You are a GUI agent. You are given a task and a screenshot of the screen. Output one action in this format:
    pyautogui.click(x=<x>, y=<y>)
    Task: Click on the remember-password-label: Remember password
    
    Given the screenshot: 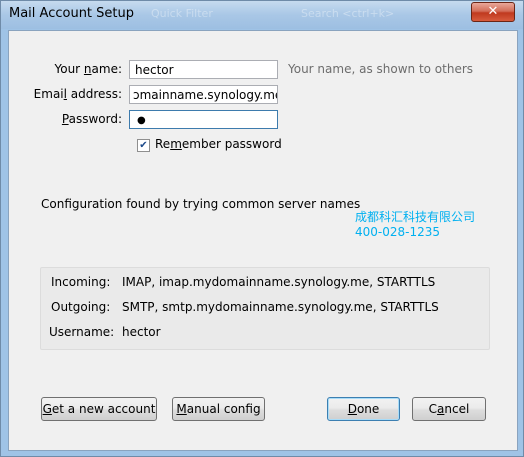 What is the action you would take?
    pyautogui.click(x=218, y=144)
    